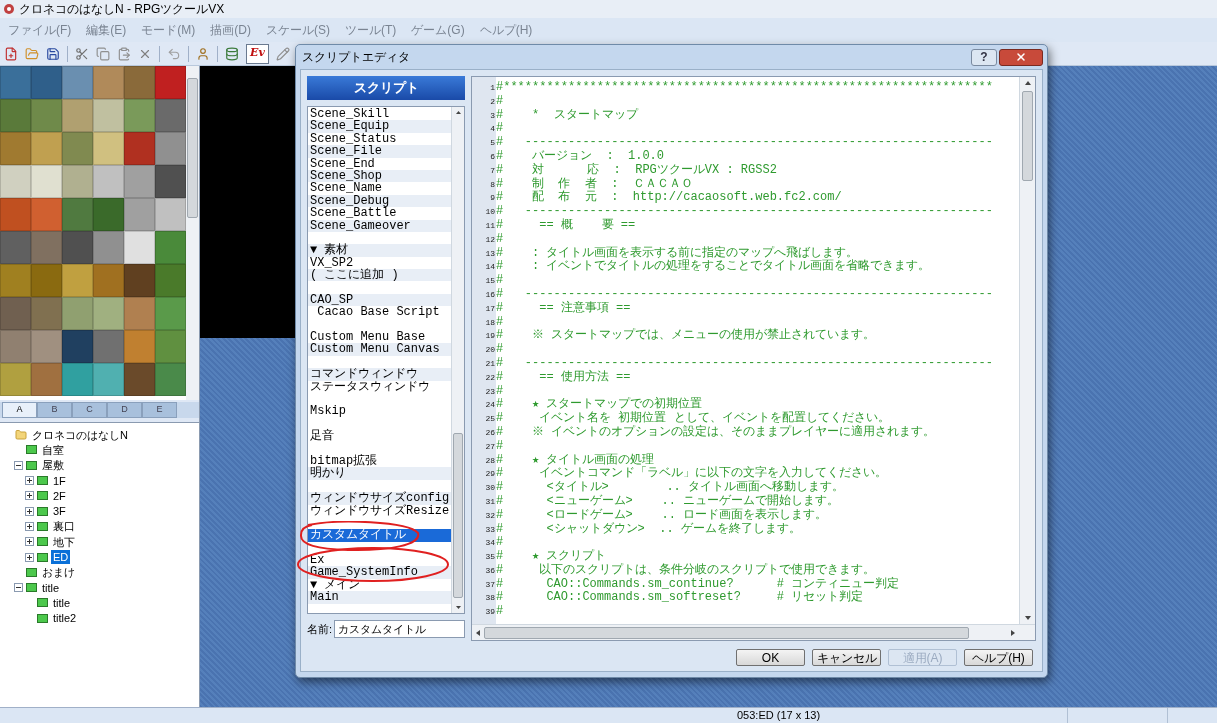 Image resolution: width=1217 pixels, height=723 pixels. Describe the element at coordinates (380, 312) in the screenshot. I see `script-list-item: Cacao Base Script` at that location.